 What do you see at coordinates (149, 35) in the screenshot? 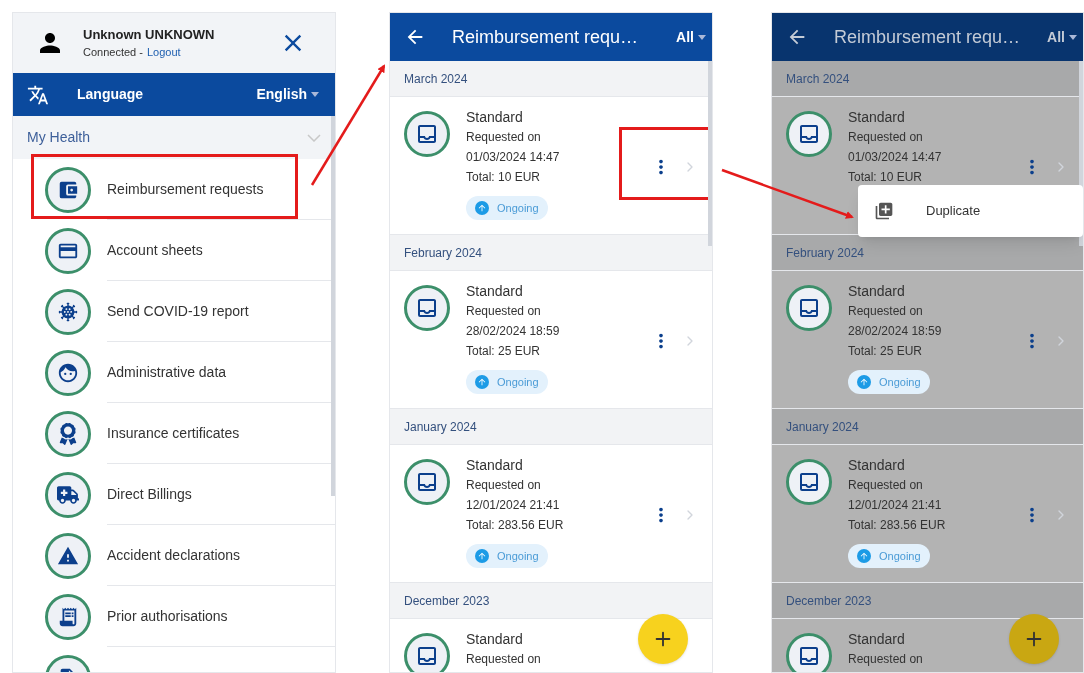
I see `user-name: Unknown UNKNOWN` at bounding box center [149, 35].